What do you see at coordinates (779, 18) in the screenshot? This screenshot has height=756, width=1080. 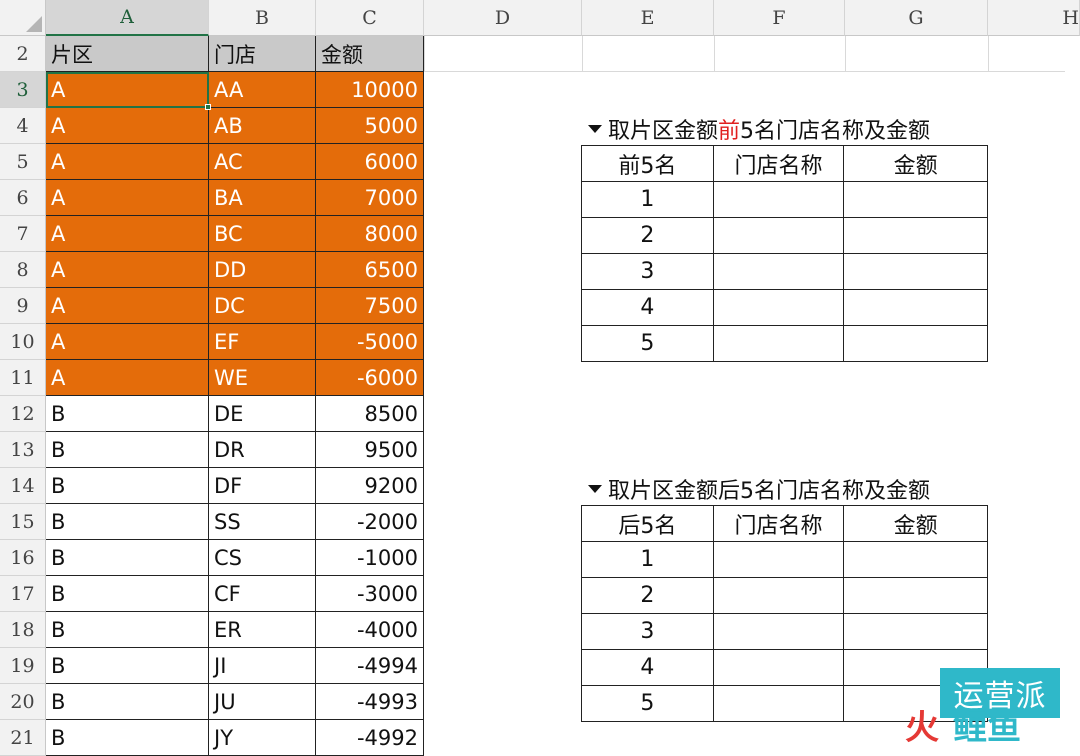 I see `column-header-f: F` at bounding box center [779, 18].